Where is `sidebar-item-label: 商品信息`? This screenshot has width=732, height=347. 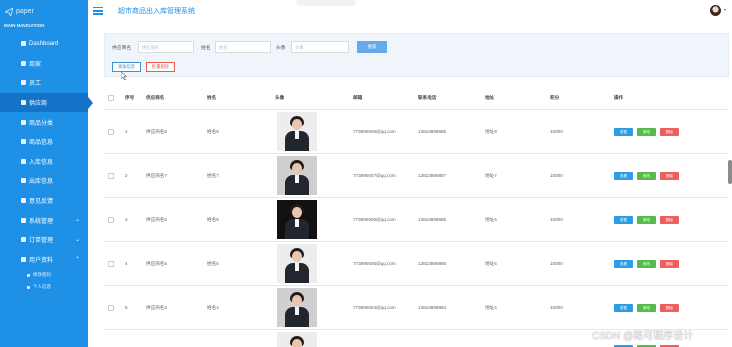 sidebar-item-label: 商品信息 is located at coordinates (41, 143).